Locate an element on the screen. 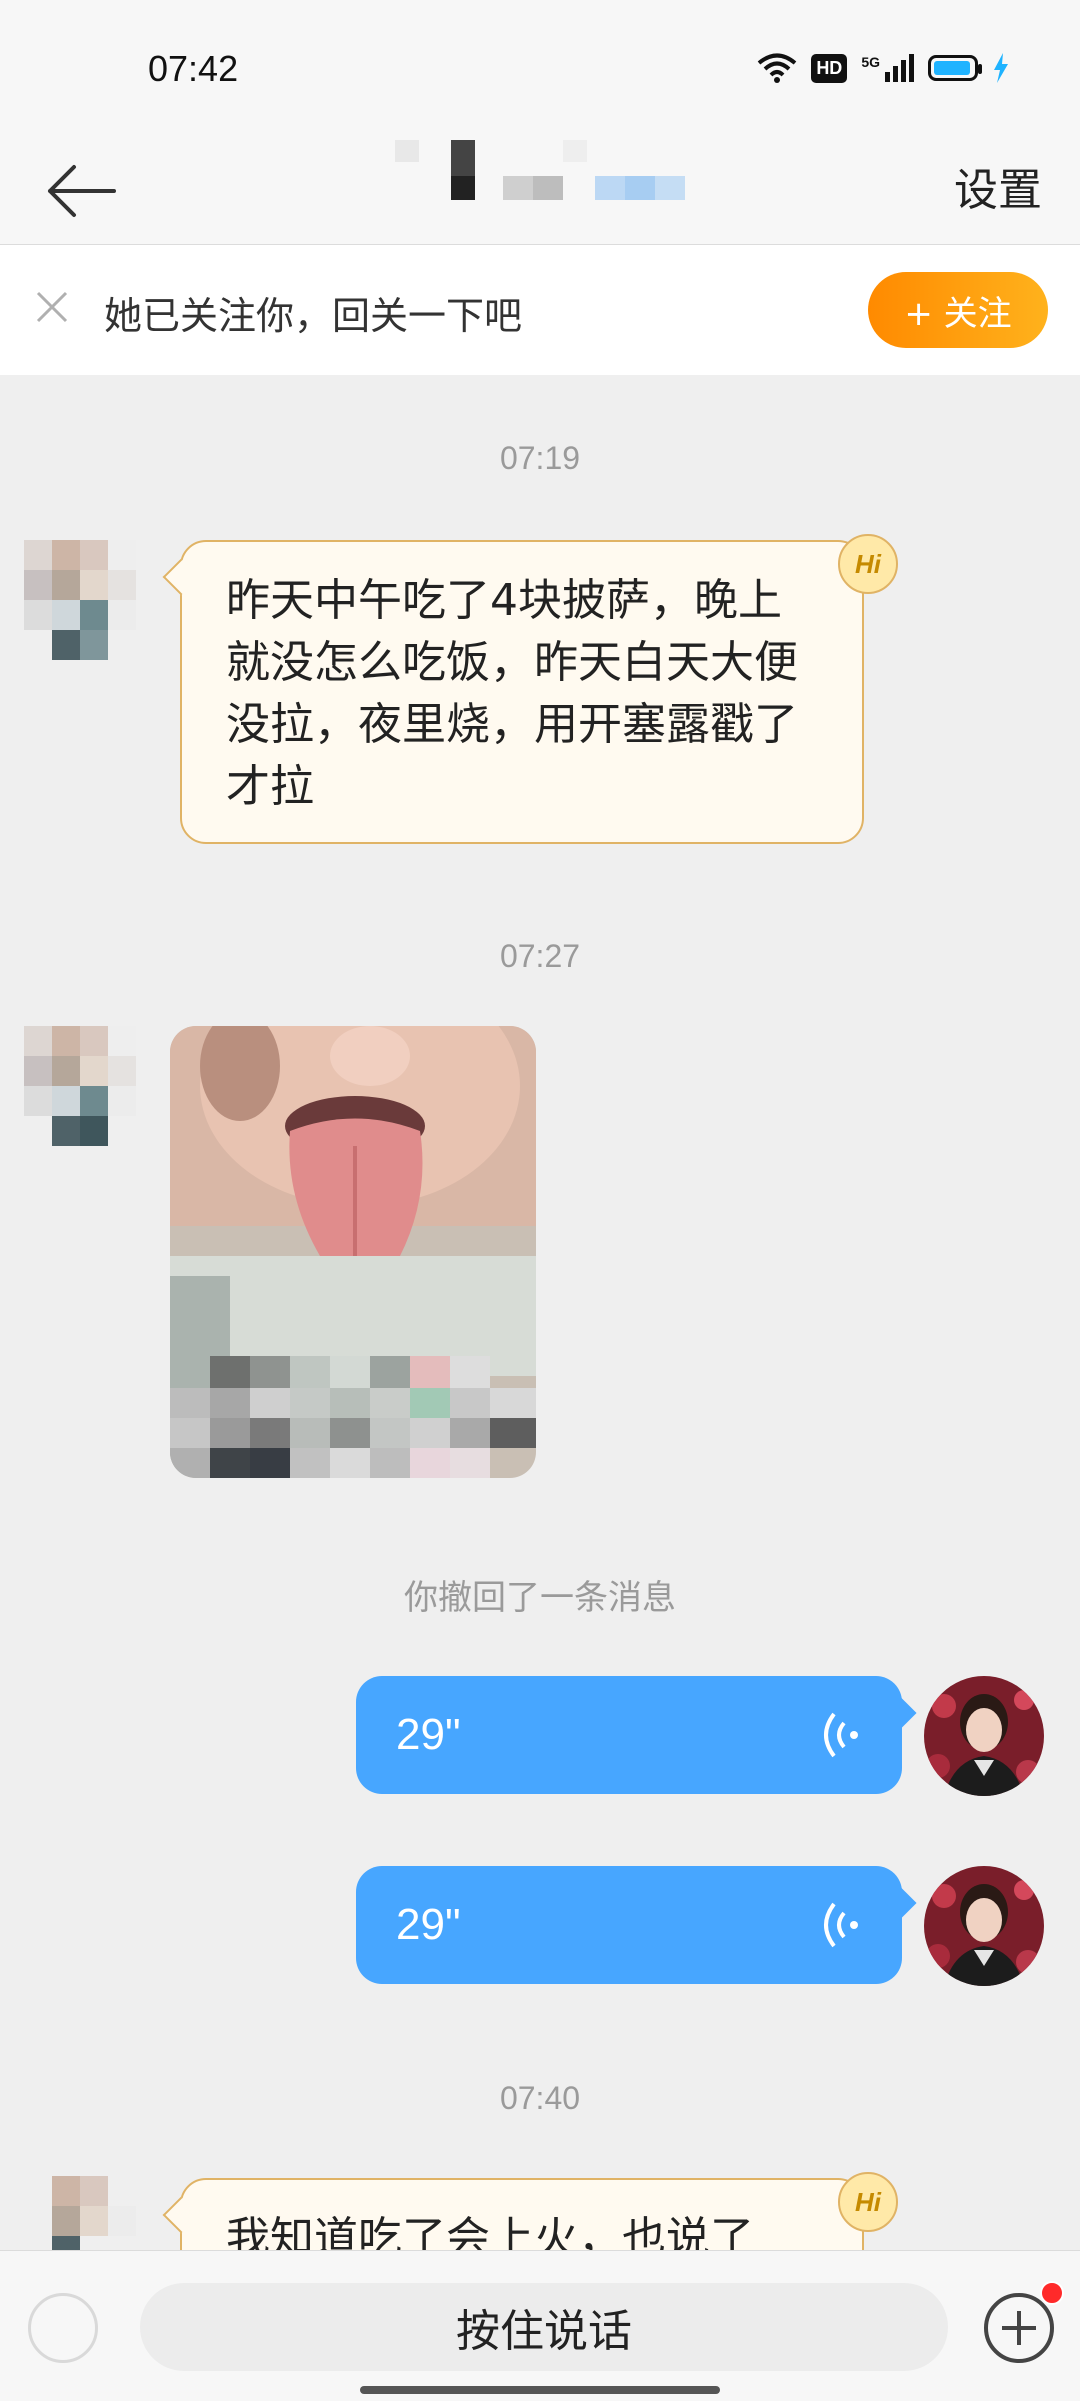  status-bar: 07:42 HD 5G is located at coordinates (540, 70).